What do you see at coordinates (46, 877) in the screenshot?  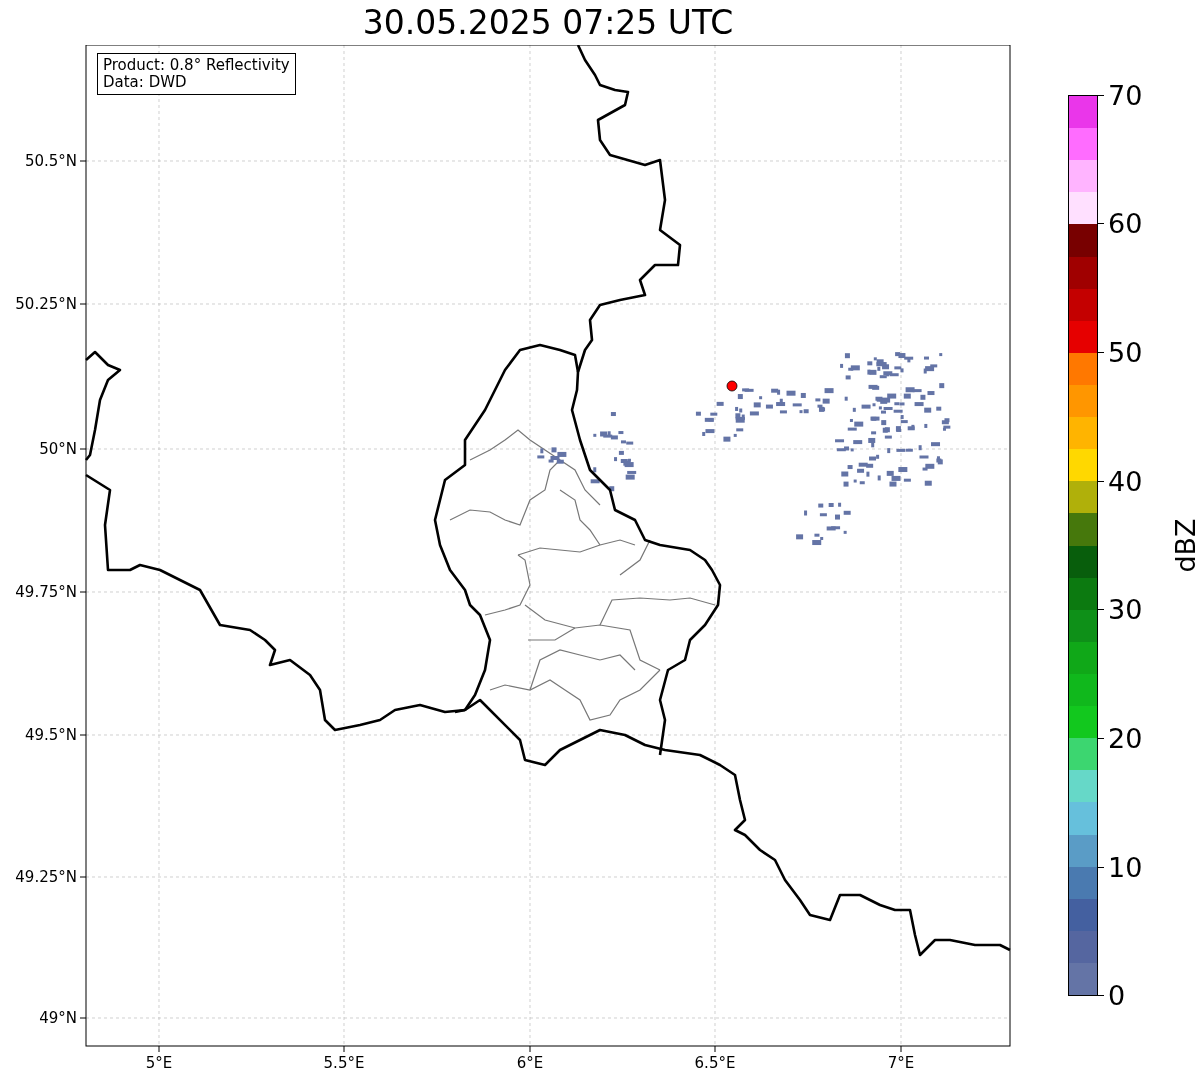 I see `latitude-tick-label: 49.25°N` at bounding box center [46, 877].